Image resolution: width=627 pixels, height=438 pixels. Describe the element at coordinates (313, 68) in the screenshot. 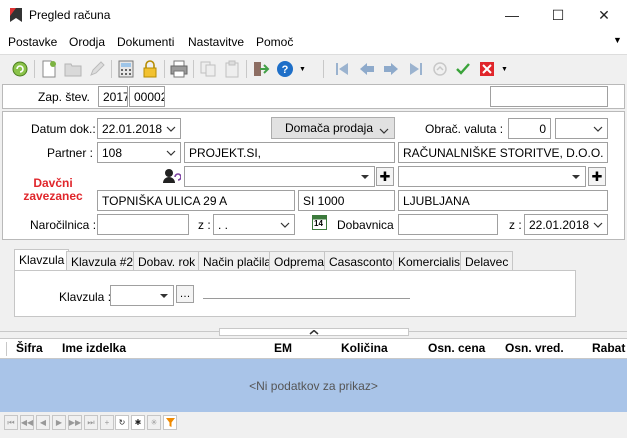

I see `toolbar: ? ▼ ▼` at that location.